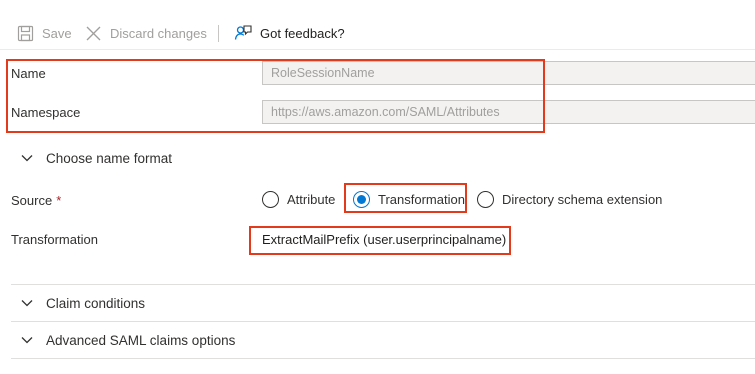 This screenshot has width=755, height=374. Describe the element at coordinates (158, 33) in the screenshot. I see `discard-changes-label: Discard changes` at that location.